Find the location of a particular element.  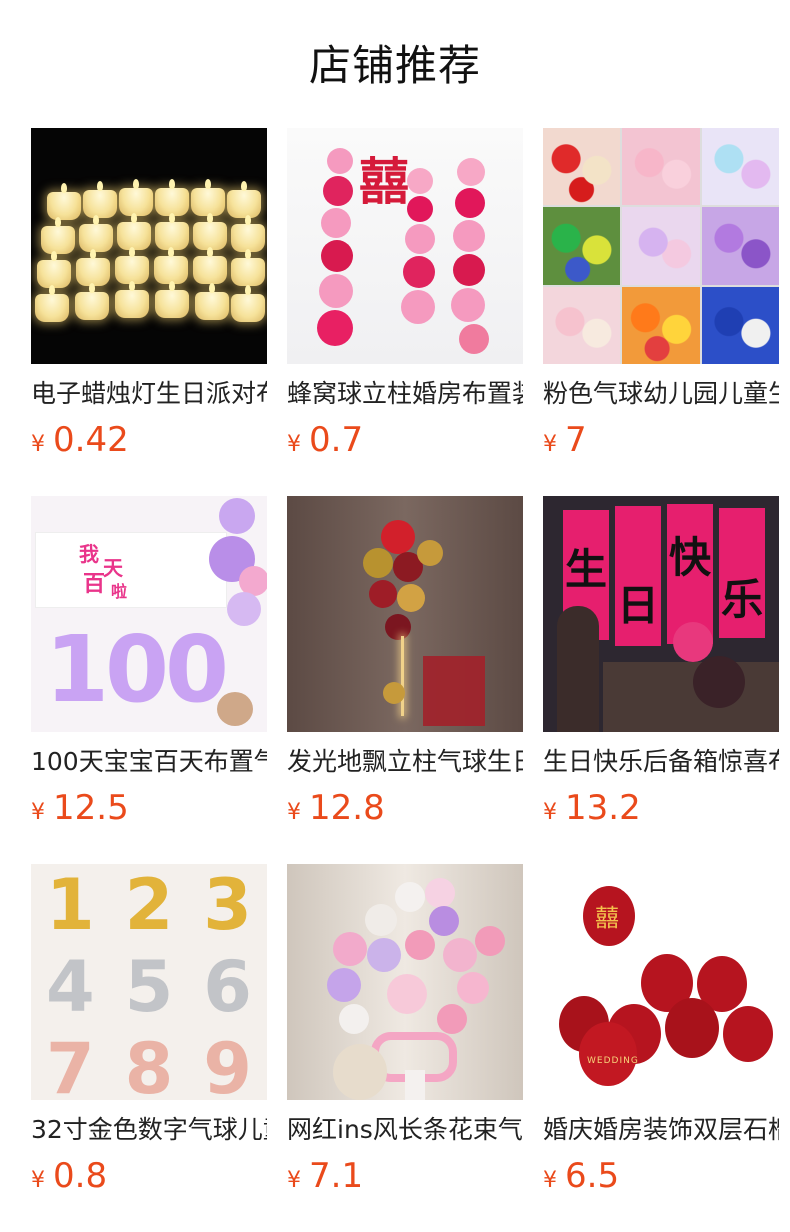

product-name: 婚庆婚房装饰双层石榴红 is located at coordinates (661, 1130).